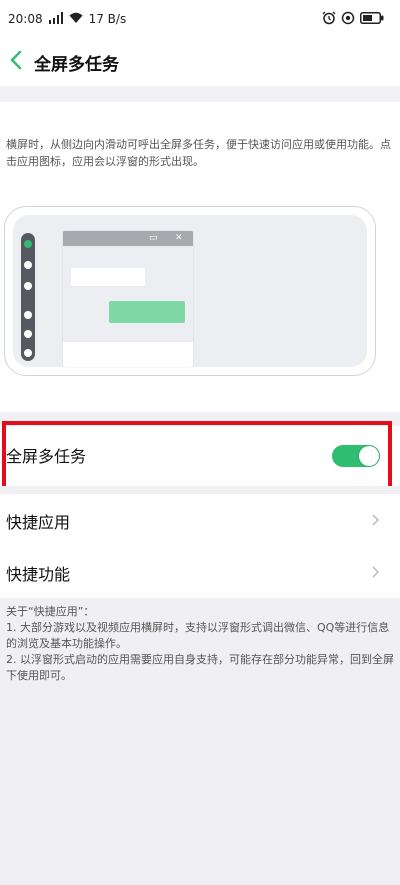  Describe the element at coordinates (55, 19) in the screenshot. I see `signal-icon` at that location.